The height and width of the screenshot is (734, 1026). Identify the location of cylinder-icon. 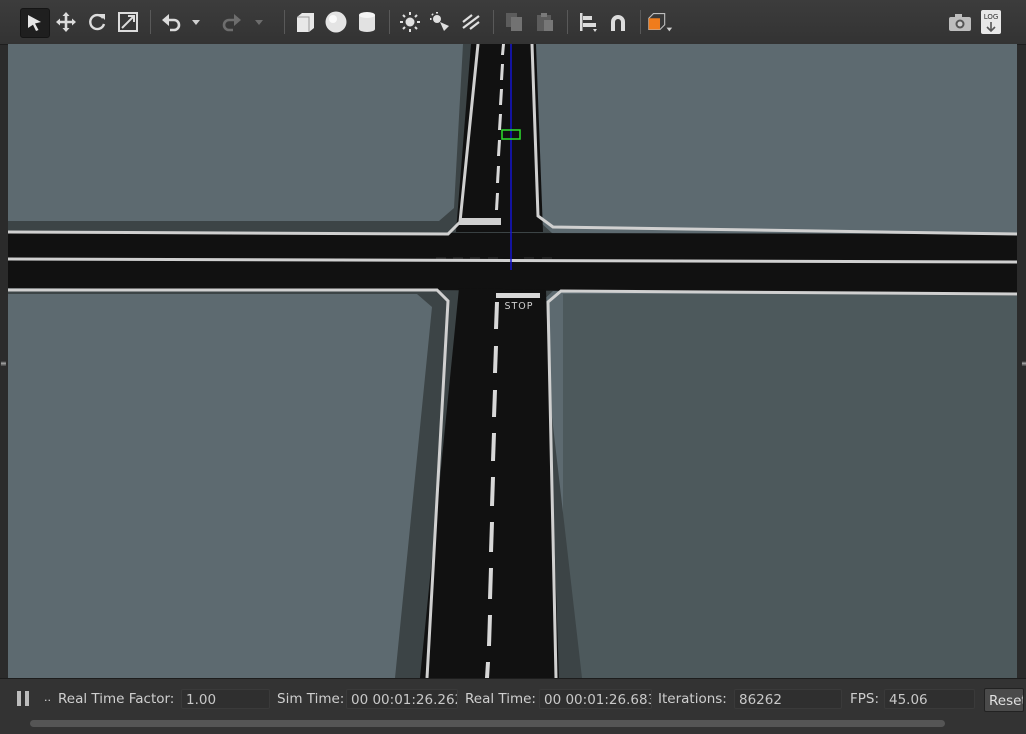
(367, 22).